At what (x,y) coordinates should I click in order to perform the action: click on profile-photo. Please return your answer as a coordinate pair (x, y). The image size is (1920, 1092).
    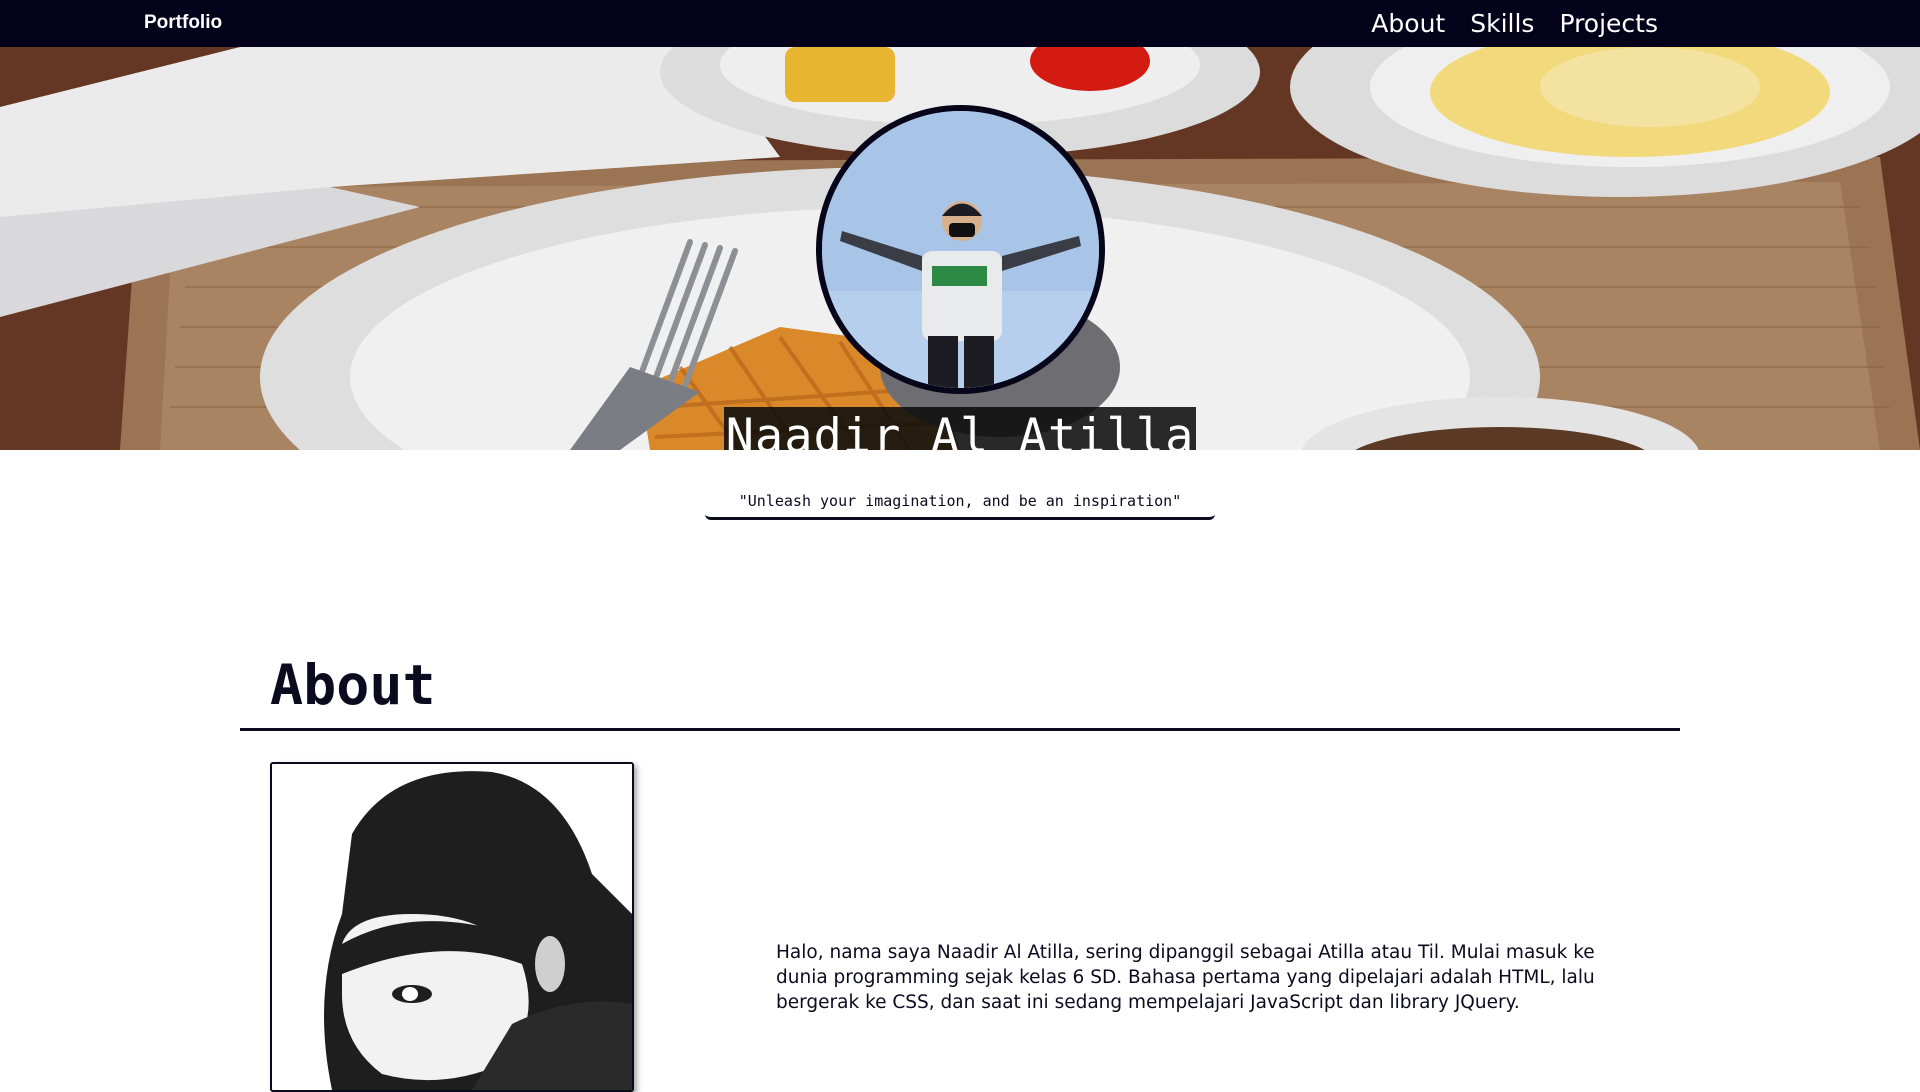
    Looking at the image, I should click on (960, 249).